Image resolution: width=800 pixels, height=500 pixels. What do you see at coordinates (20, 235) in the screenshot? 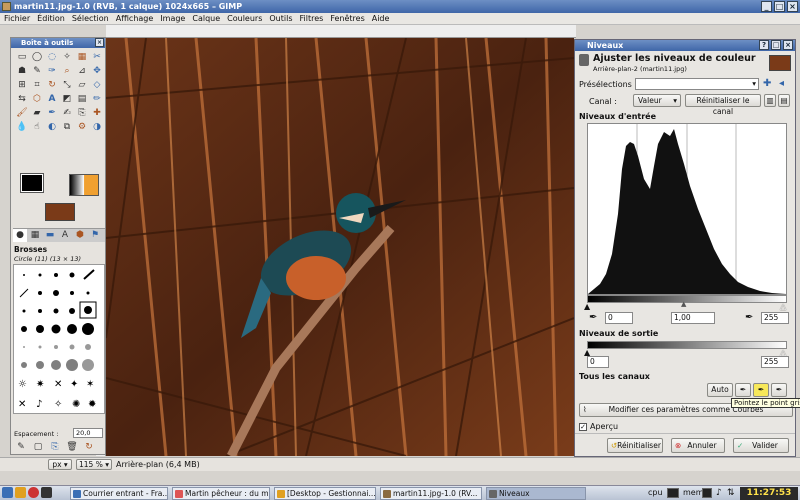
I see `tab-brushes-icon: ●` at bounding box center [20, 235].